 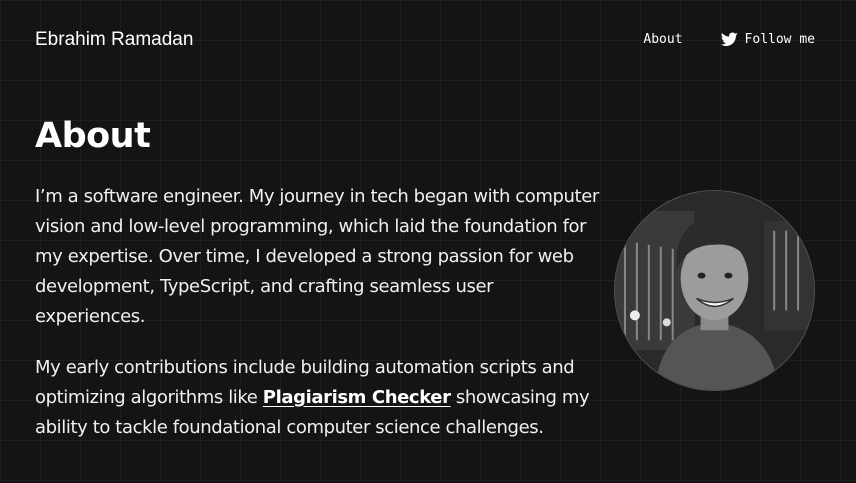 I want to click on avatar-photo, so click(x=714, y=290).